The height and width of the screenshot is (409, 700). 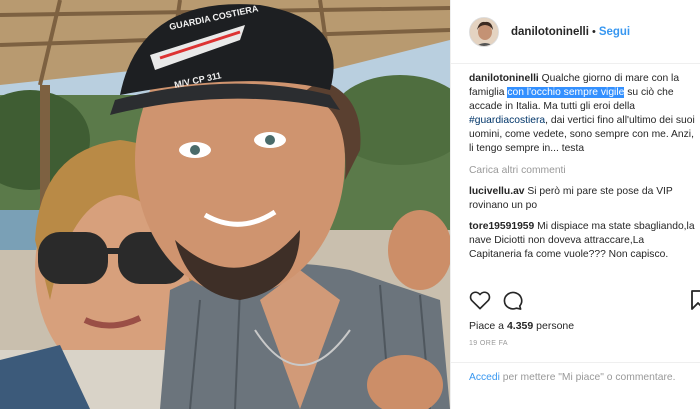 I want to click on bookmark-icon, so click(x=695, y=302).